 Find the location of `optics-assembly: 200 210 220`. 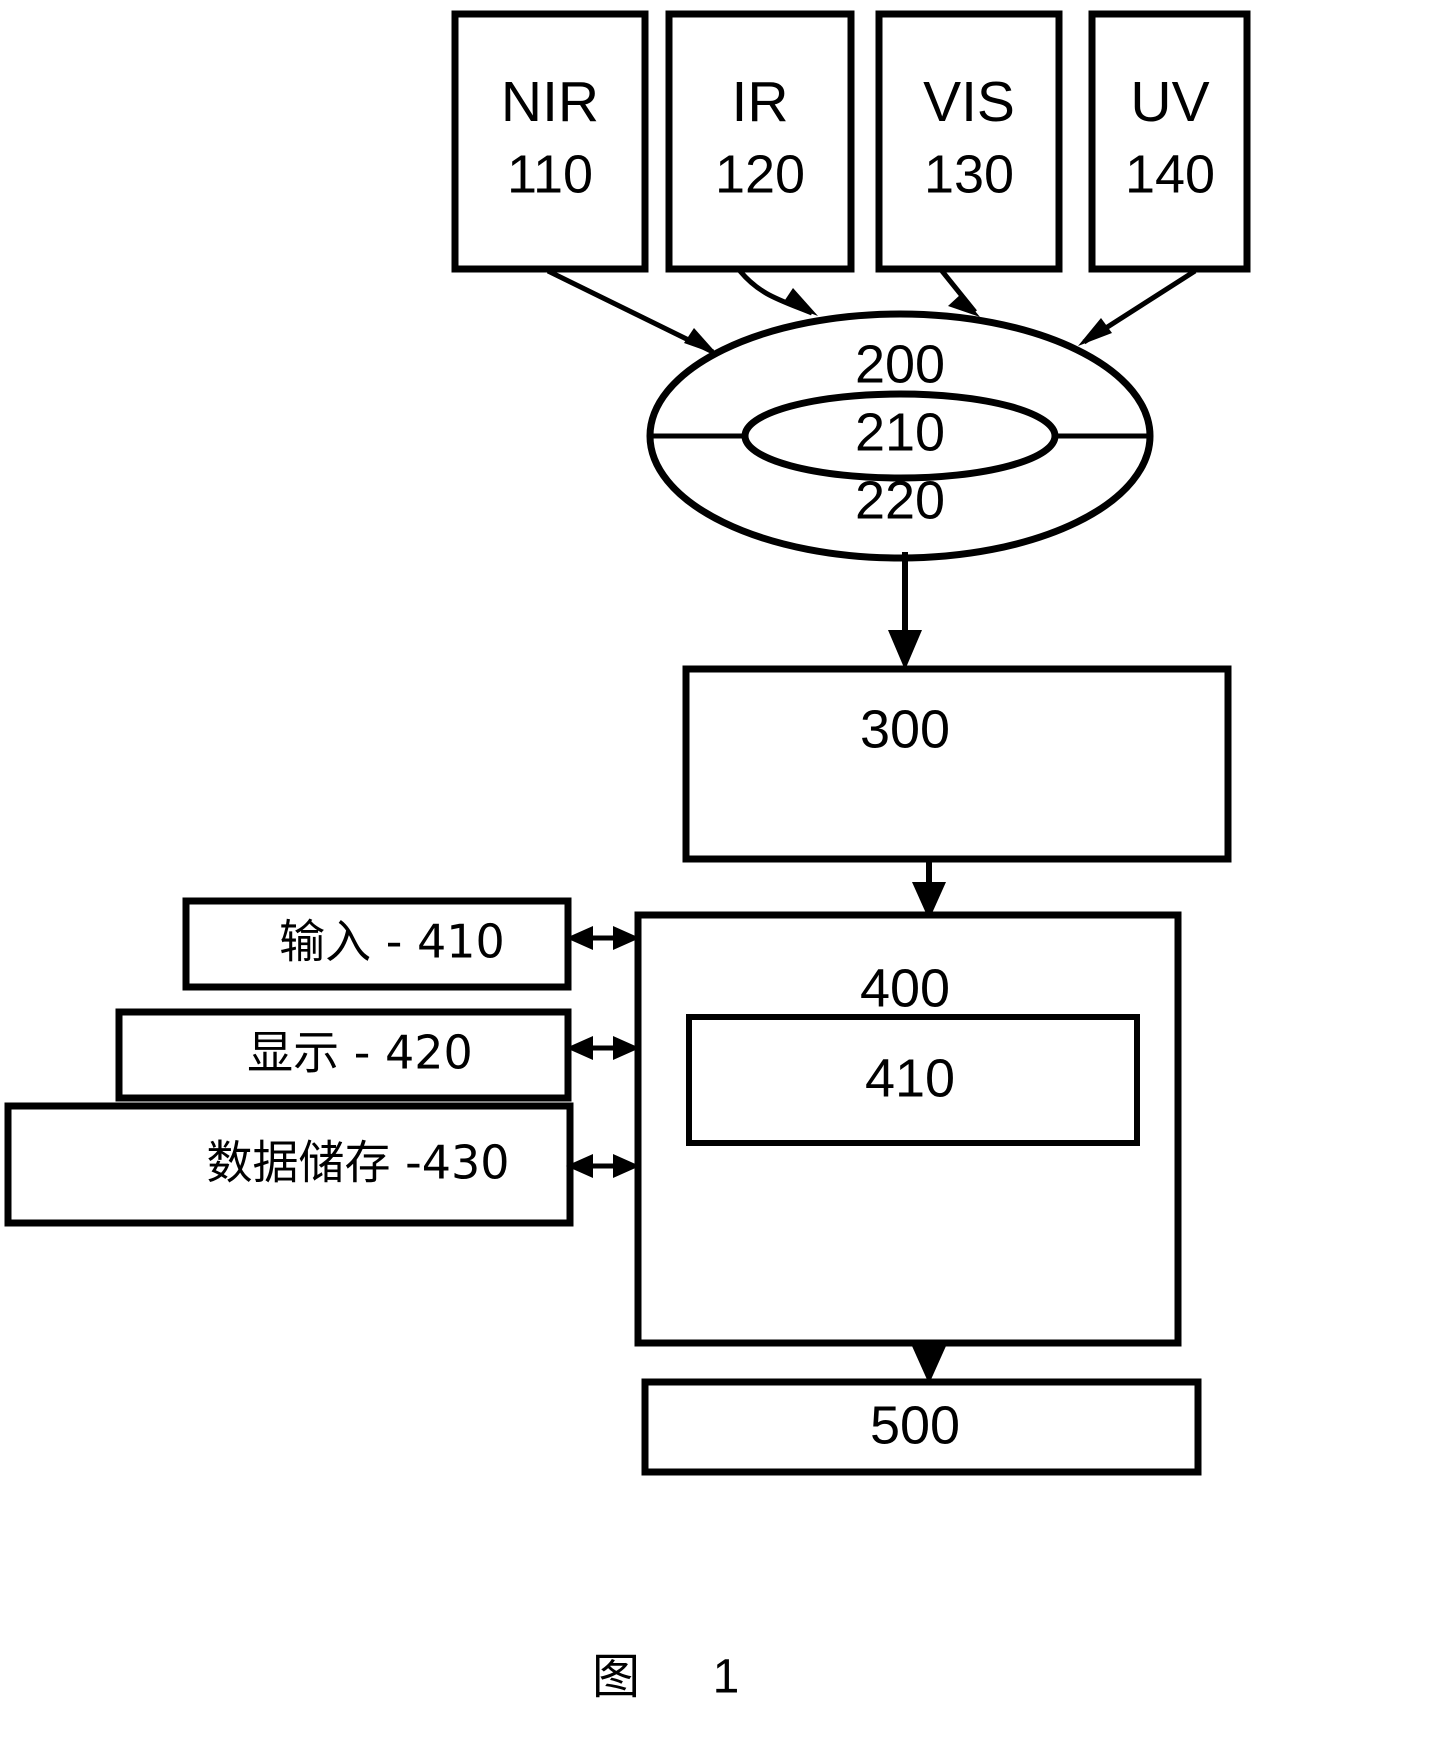

optics-assembly: 200 210 220 is located at coordinates (900, 436).